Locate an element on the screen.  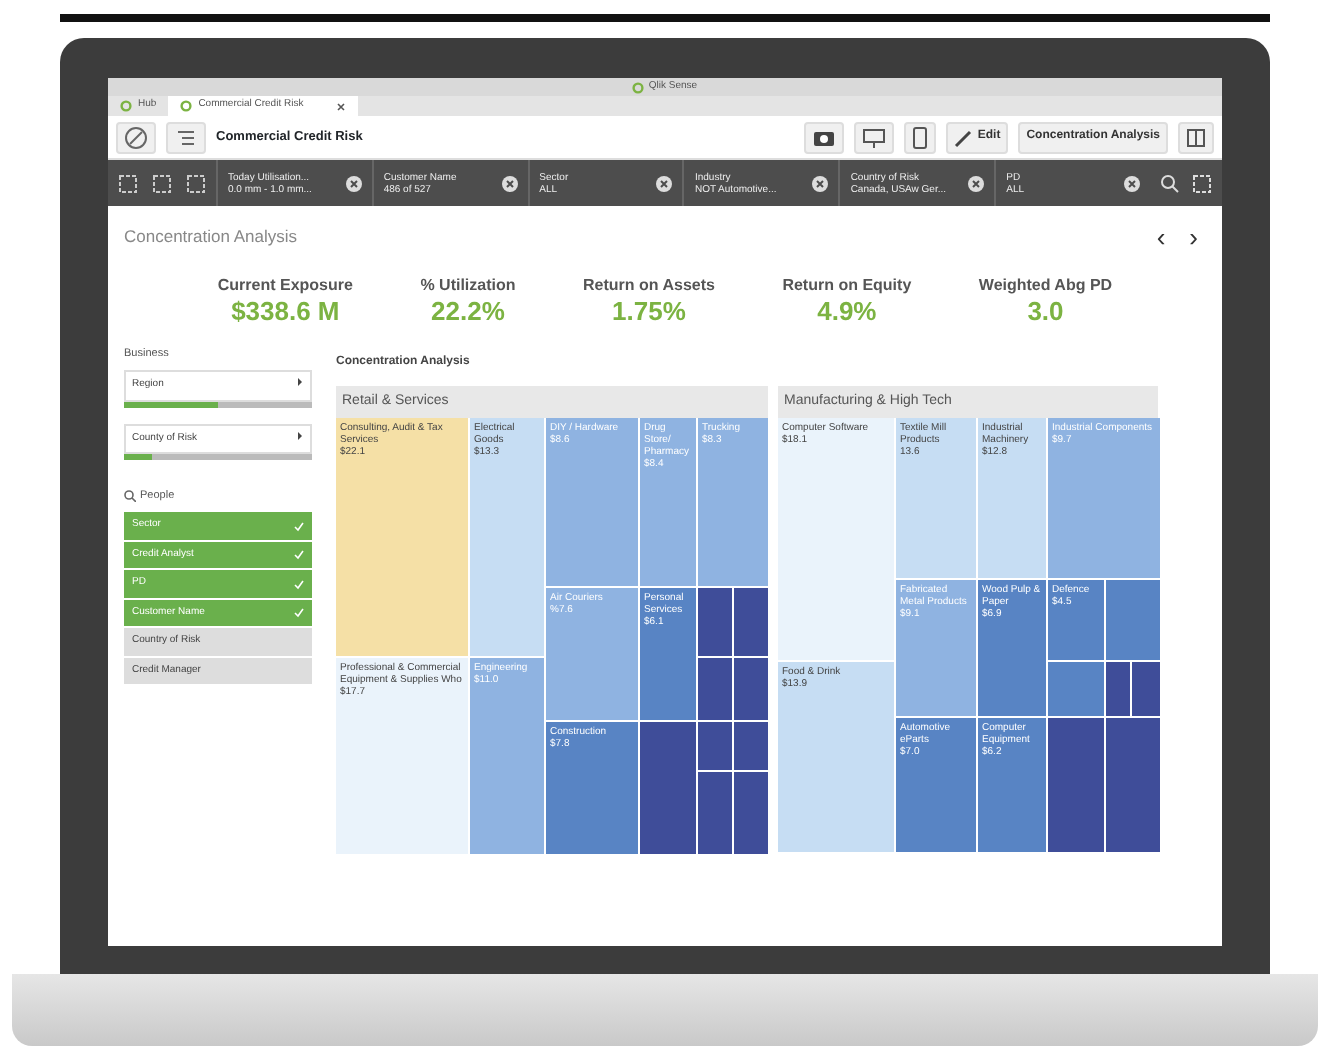
kpi-value: $338.6 M is located at coordinates (285, 311).